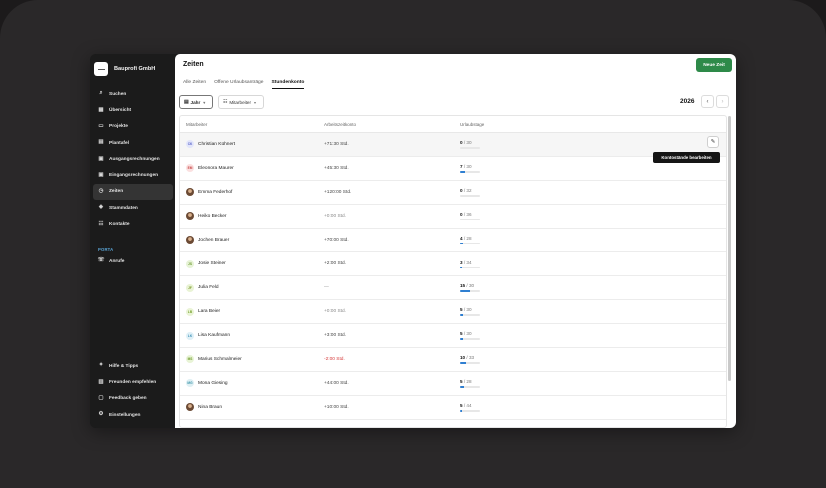 The width and height of the screenshot is (826, 488). What do you see at coordinates (133, 224) in the screenshot?
I see `sidebar-item-contacts: ☷ Kontakte` at bounding box center [133, 224].